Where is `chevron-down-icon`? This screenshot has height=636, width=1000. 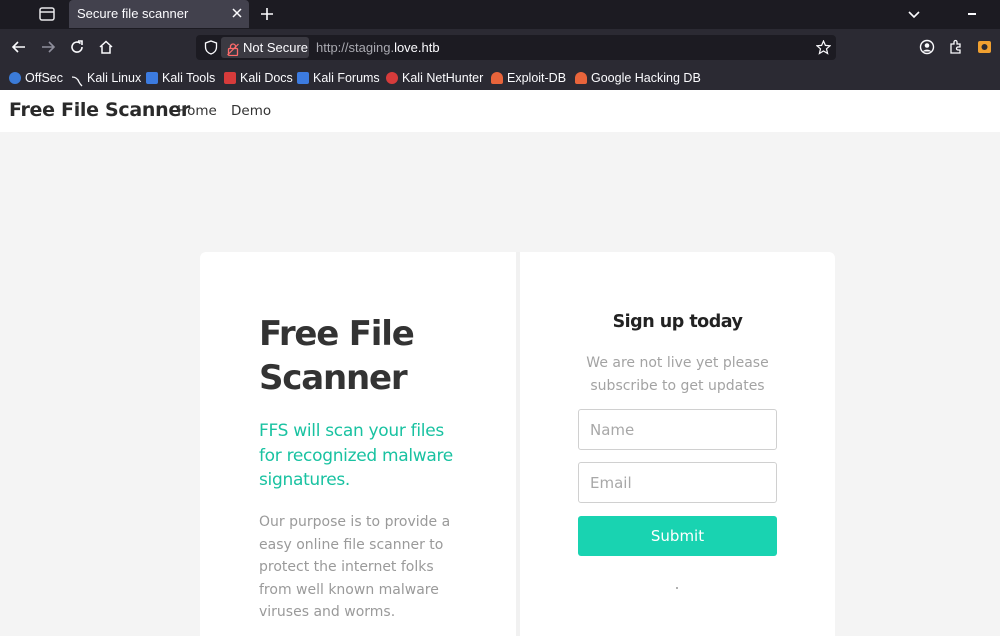 chevron-down-icon is located at coordinates (914, 14).